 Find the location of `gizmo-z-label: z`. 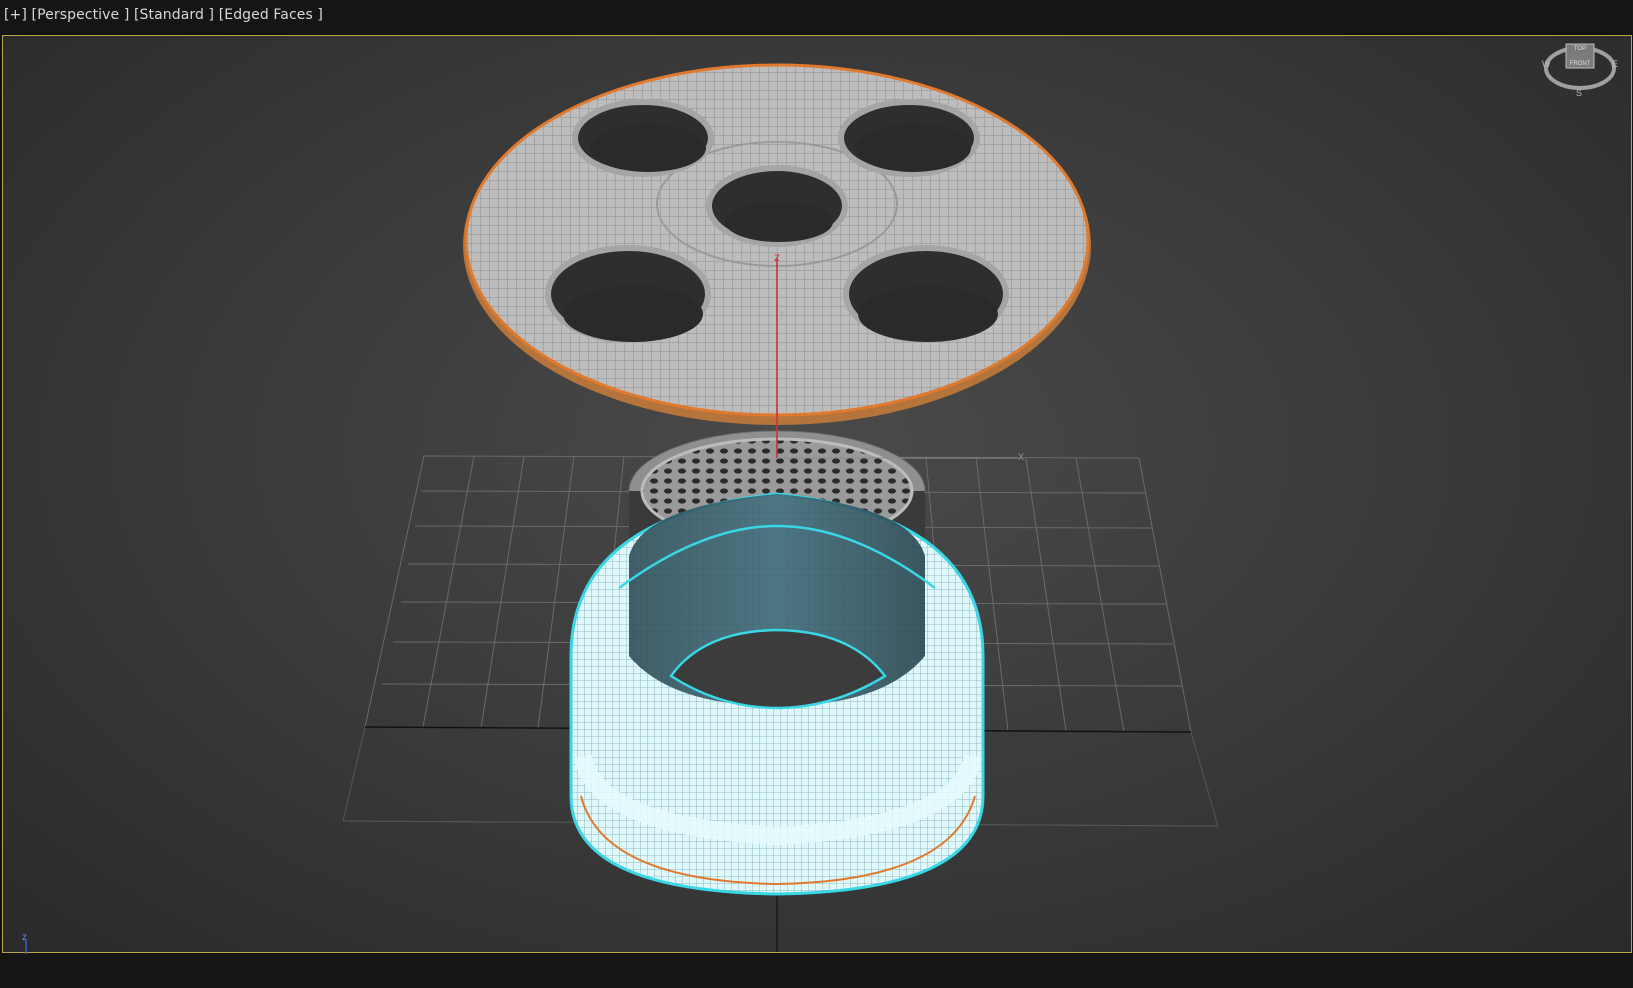

gizmo-z-label: z is located at coordinates (777, 257).